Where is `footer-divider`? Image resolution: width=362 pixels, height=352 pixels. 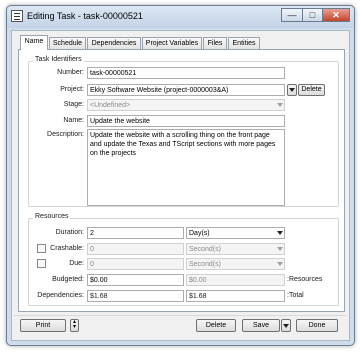 footer-divider is located at coordinates (180, 315).